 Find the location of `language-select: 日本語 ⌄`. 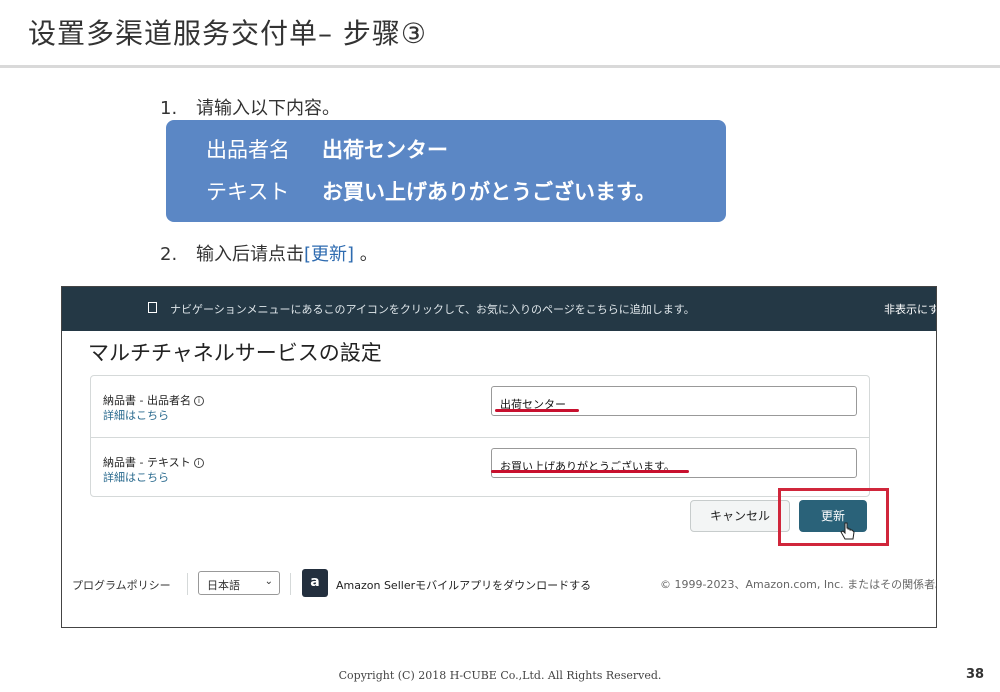

language-select: 日本語 ⌄ is located at coordinates (239, 583).